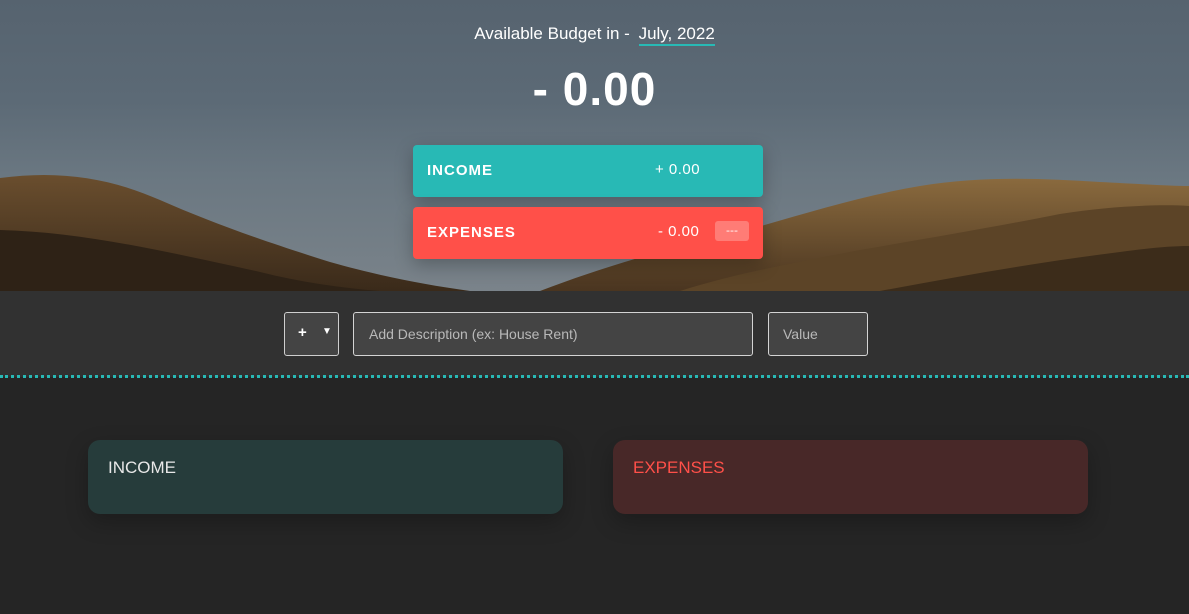 Image resolution: width=1189 pixels, height=614 pixels. What do you see at coordinates (588, 171) in the screenshot?
I see `income-summary: Income + 0.00` at bounding box center [588, 171].